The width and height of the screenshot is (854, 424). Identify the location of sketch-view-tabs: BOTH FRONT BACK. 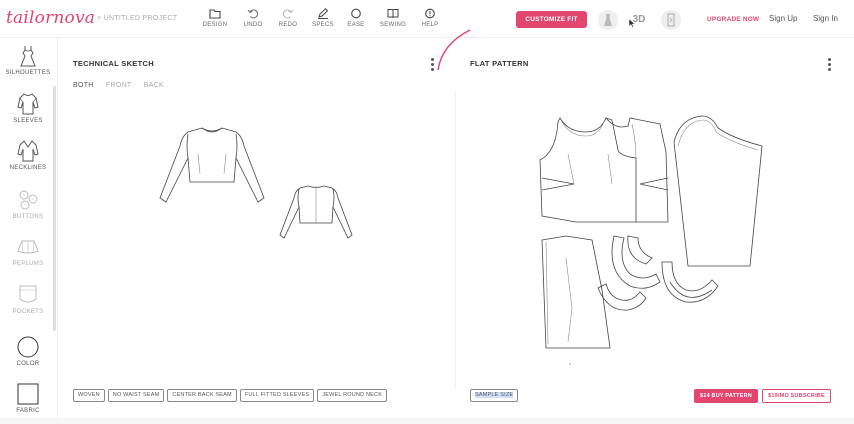
(123, 85).